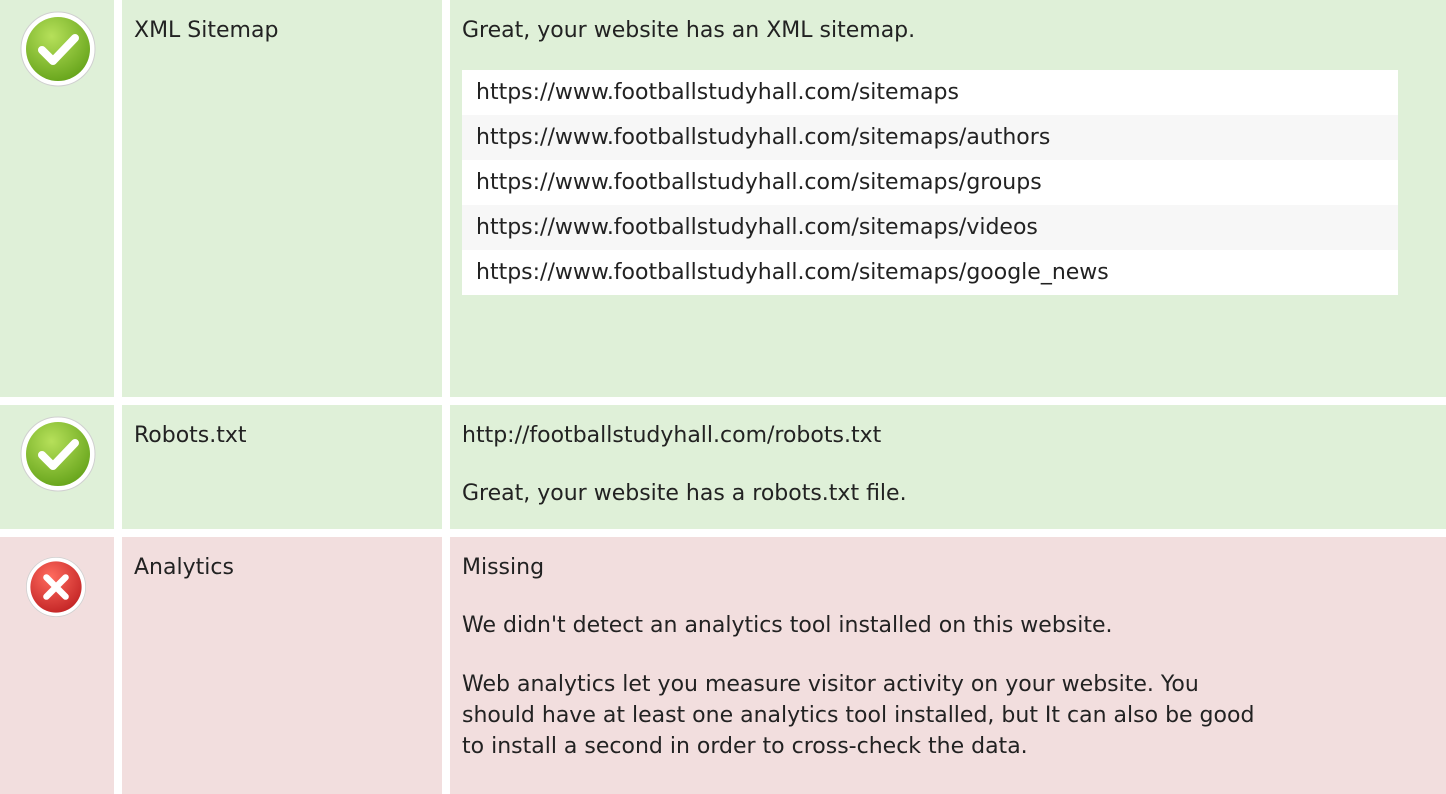 The width and height of the screenshot is (1446, 794). I want to click on sitemap-label: XML Sitemap, so click(206, 30).